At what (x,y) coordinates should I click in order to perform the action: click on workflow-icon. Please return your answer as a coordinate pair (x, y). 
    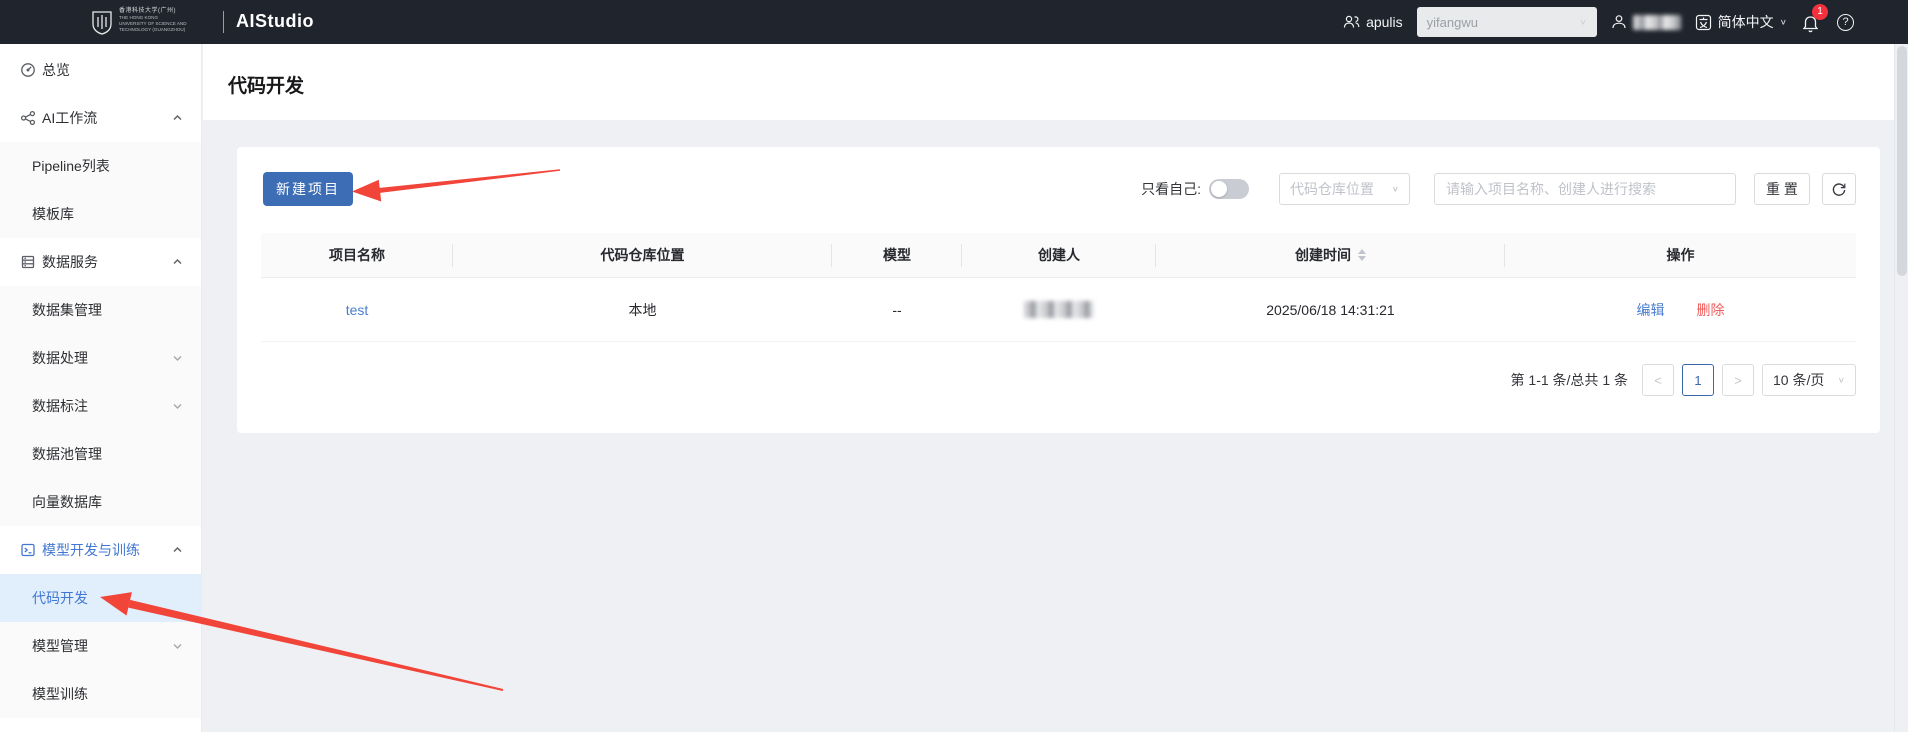
    Looking at the image, I should click on (28, 118).